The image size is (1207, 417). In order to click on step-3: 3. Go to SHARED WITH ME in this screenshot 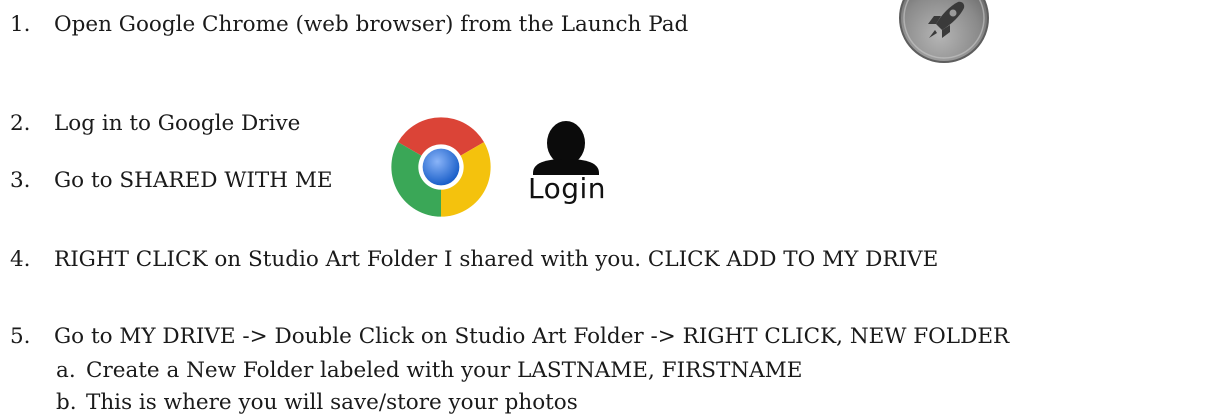, I will do `click(171, 181)`.